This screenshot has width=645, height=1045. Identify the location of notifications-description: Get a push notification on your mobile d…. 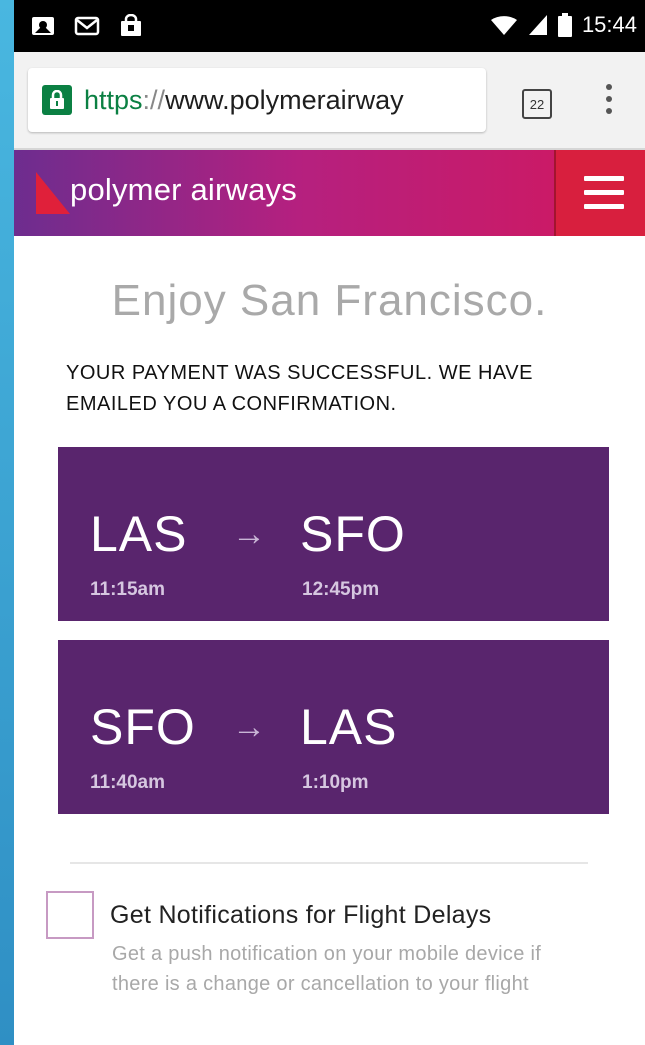
(327, 969).